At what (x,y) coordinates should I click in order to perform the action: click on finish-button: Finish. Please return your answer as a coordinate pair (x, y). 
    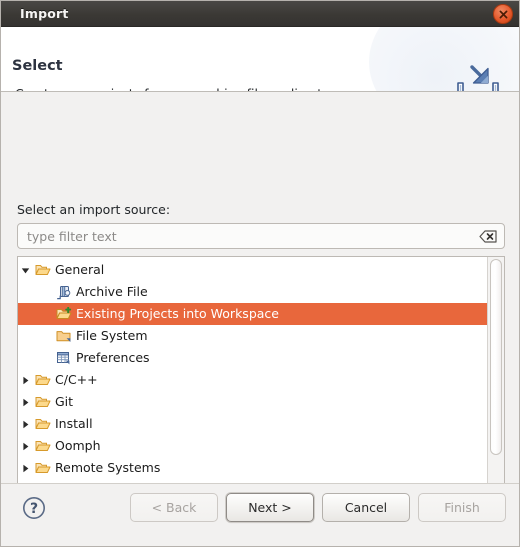
    Looking at the image, I should click on (462, 507).